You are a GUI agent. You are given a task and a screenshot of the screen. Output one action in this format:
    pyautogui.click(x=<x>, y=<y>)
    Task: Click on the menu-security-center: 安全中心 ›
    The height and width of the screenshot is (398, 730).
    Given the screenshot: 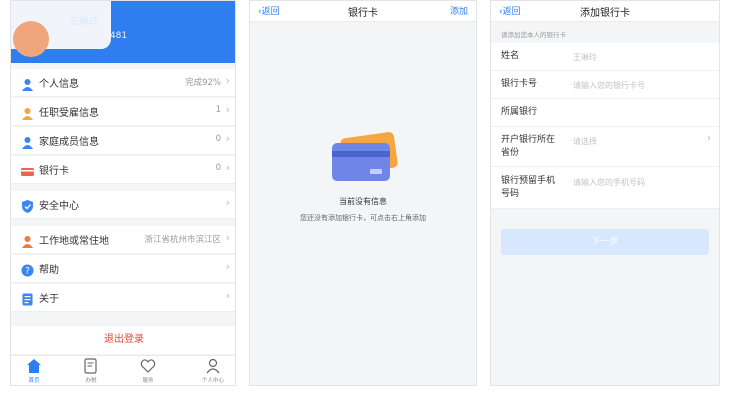 What is the action you would take?
    pyautogui.click(x=123, y=205)
    